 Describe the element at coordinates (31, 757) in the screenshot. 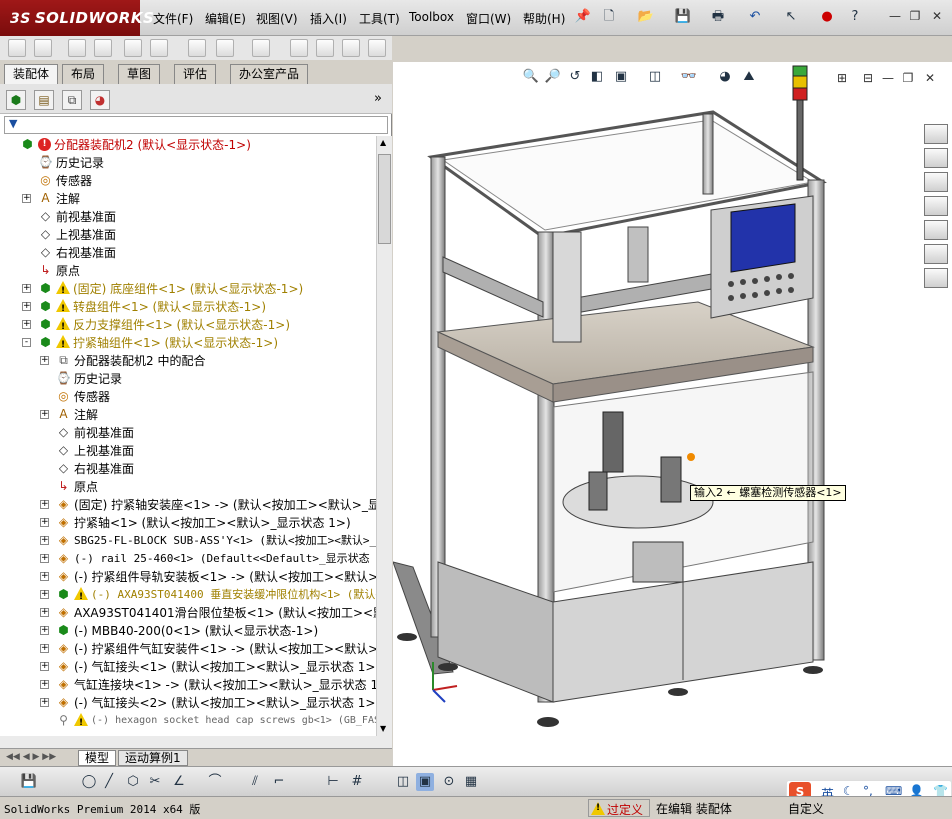

I see `tab-nav-arrows-icon: ◀◀ ◀ ▶ ▶▶` at that location.